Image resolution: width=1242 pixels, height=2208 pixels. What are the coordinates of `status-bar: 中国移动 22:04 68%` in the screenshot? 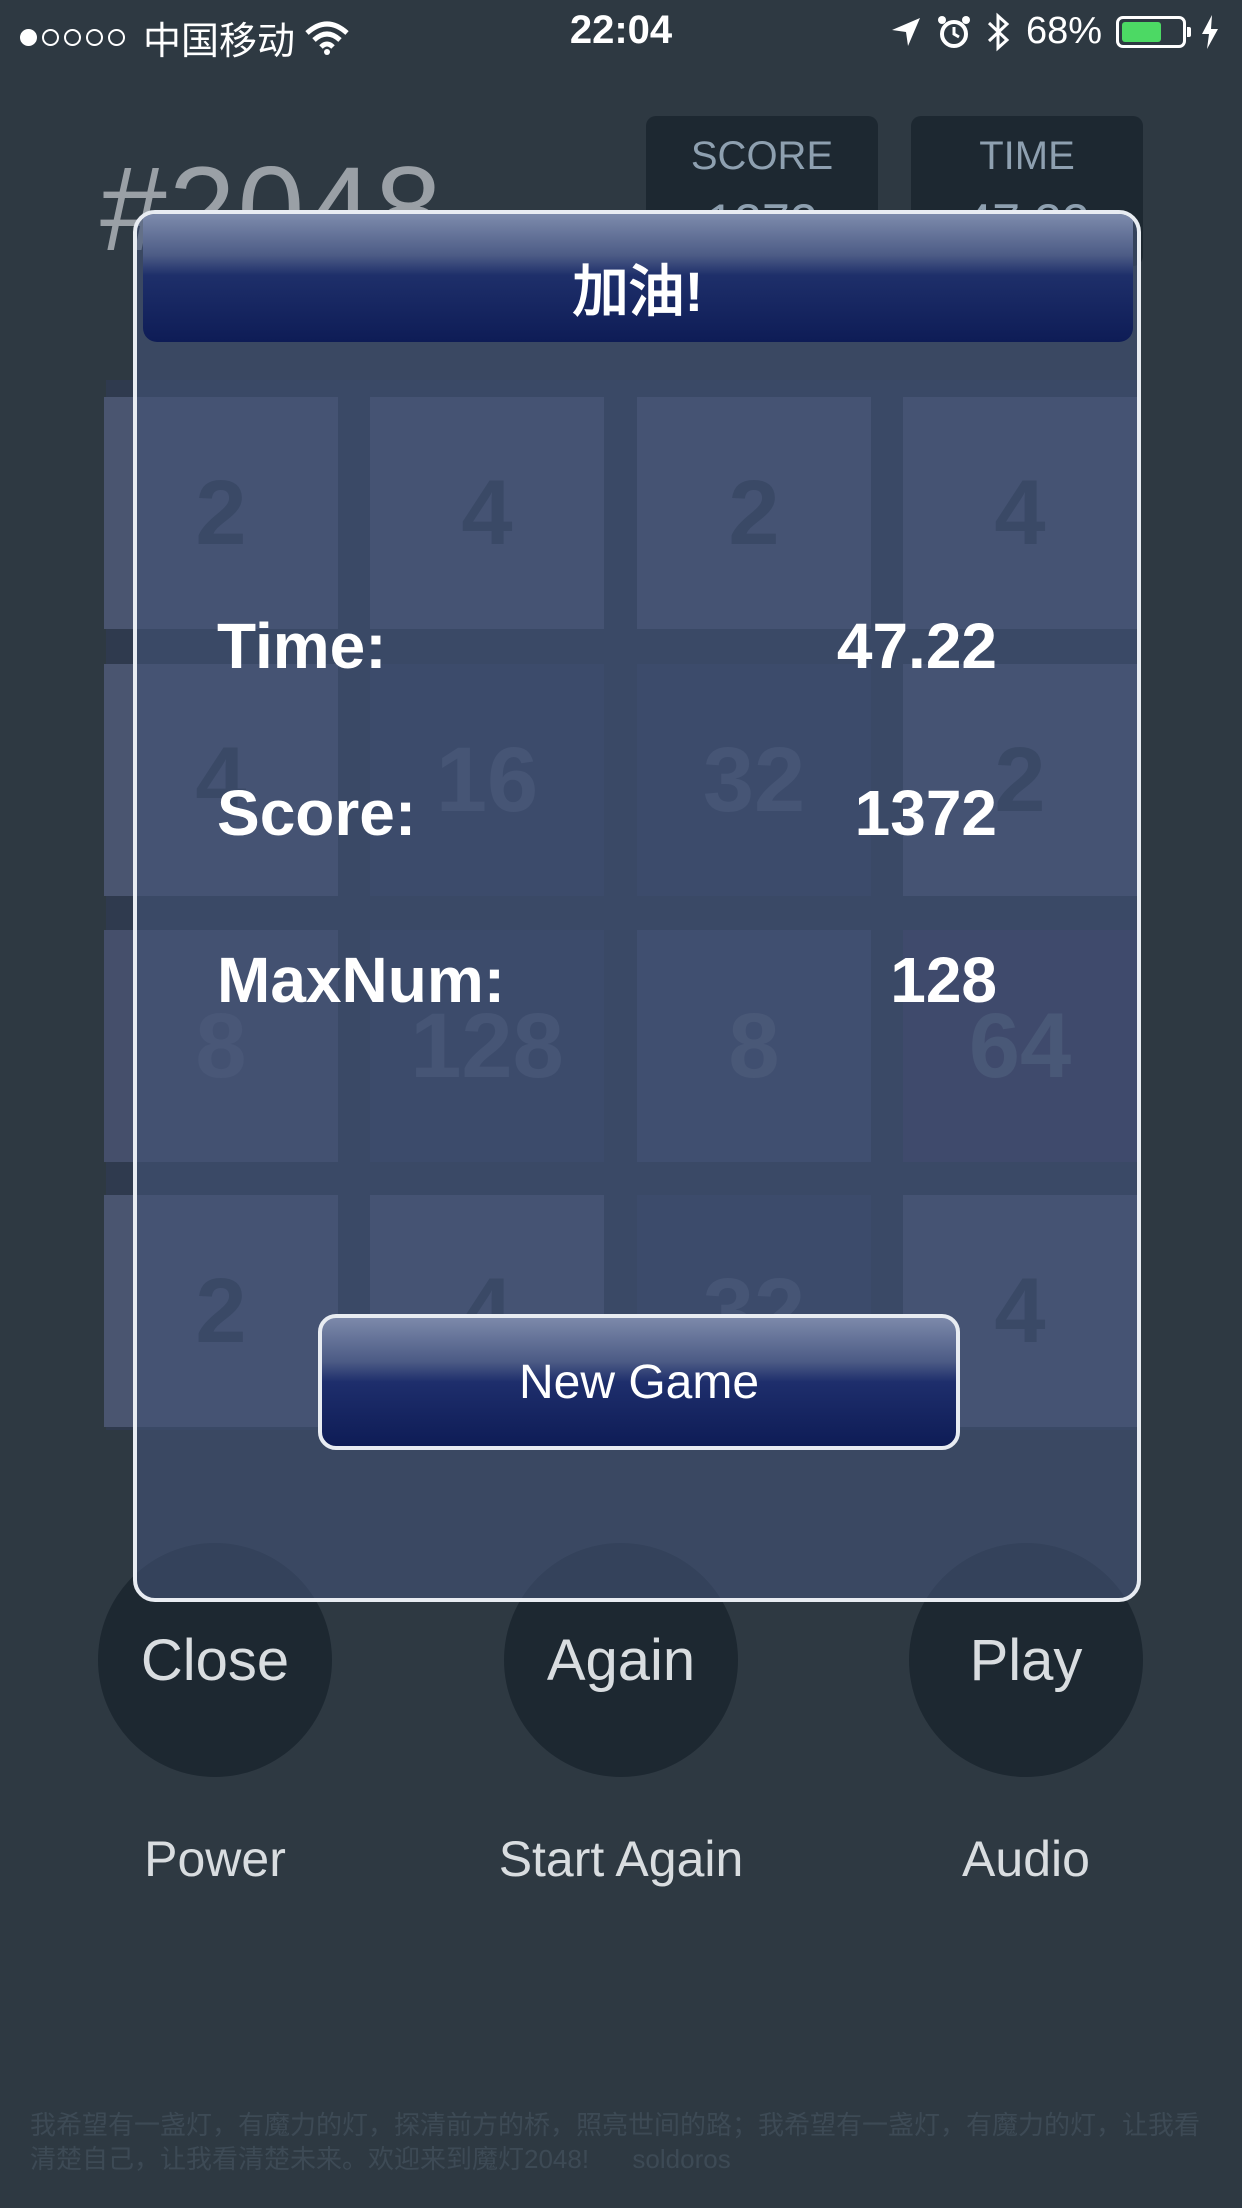 It's located at (621, 33).